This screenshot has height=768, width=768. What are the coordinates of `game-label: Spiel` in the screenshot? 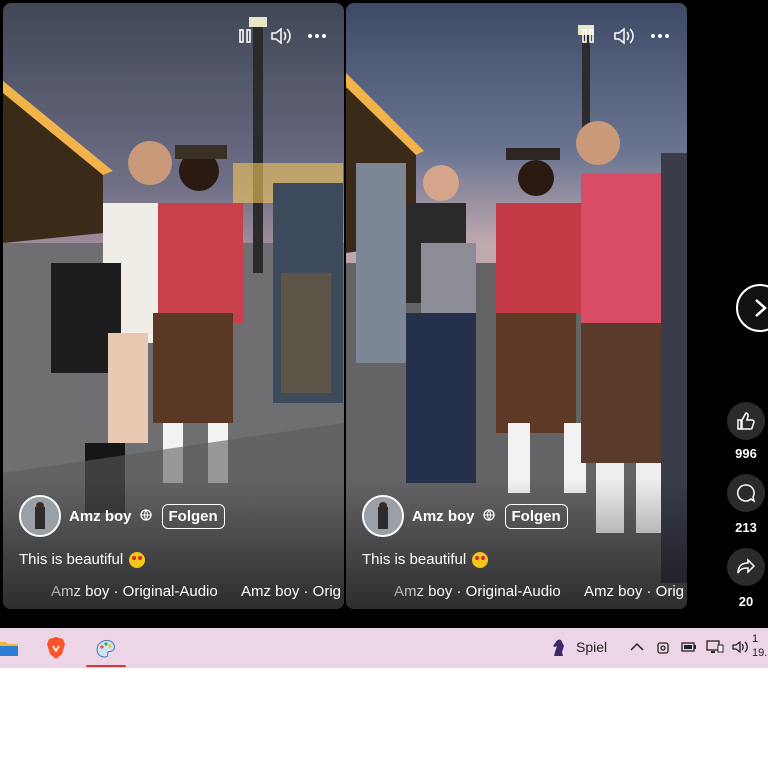 It's located at (592, 647).